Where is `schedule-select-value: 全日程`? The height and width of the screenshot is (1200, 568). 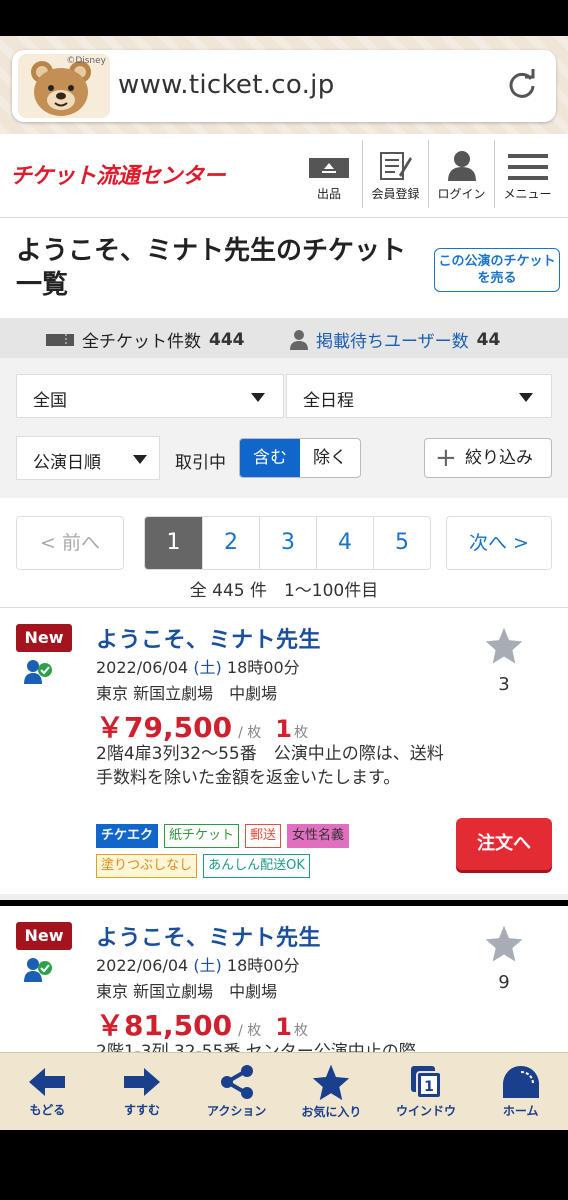 schedule-select-value: 全日程 is located at coordinates (328, 401).